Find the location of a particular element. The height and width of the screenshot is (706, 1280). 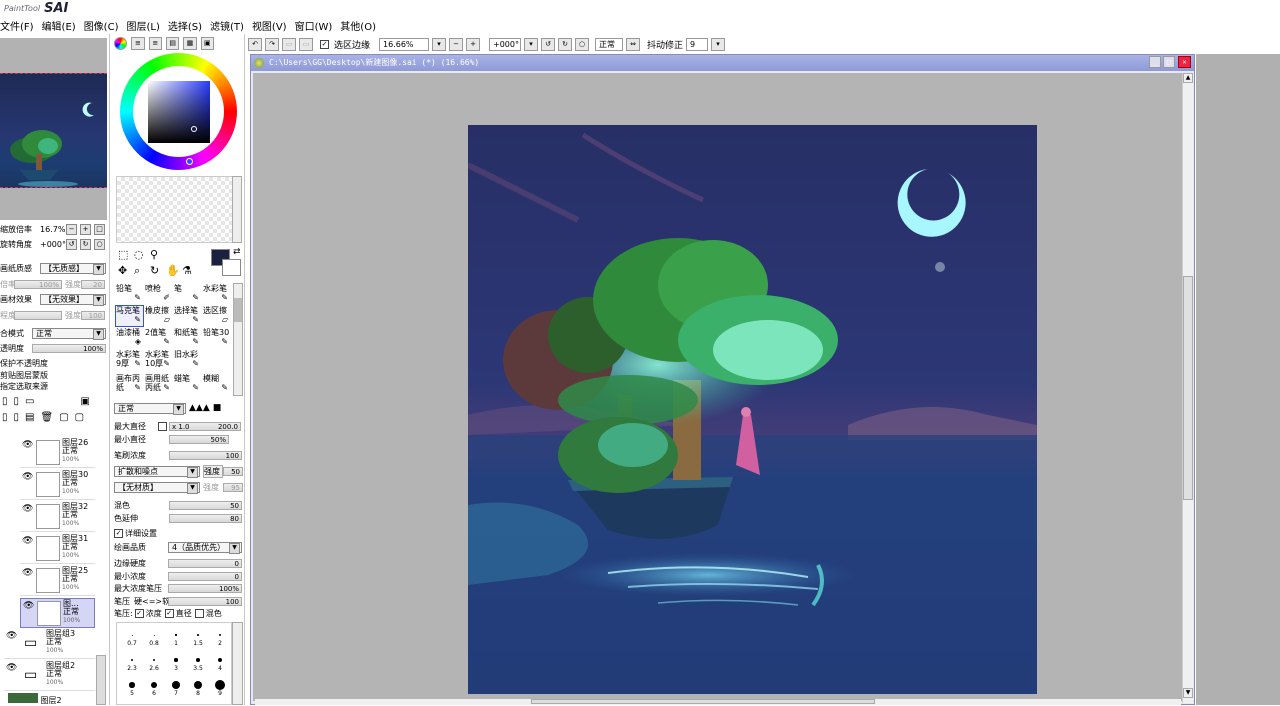

layer-item-selected: 👁 图... 正常 100% is located at coordinates (57, 613).